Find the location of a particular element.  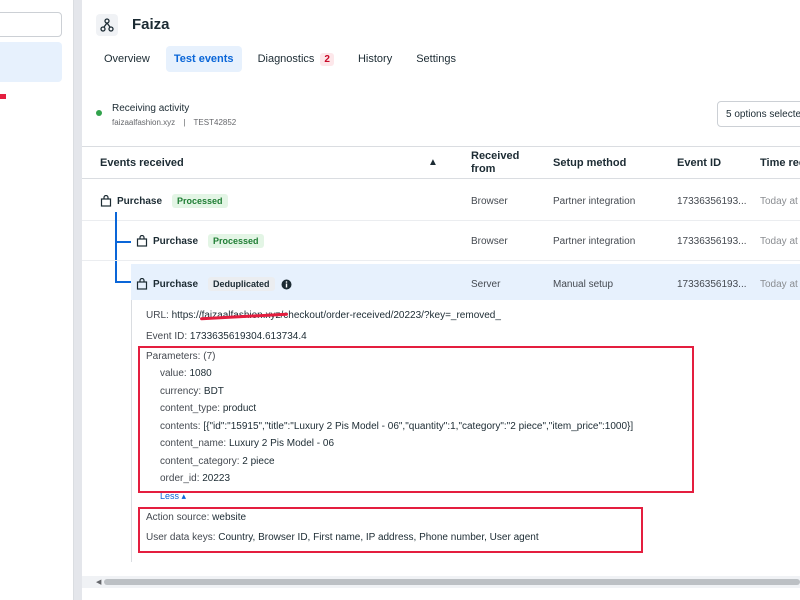

tree-connector-horizontal is located at coordinates (123, 282).